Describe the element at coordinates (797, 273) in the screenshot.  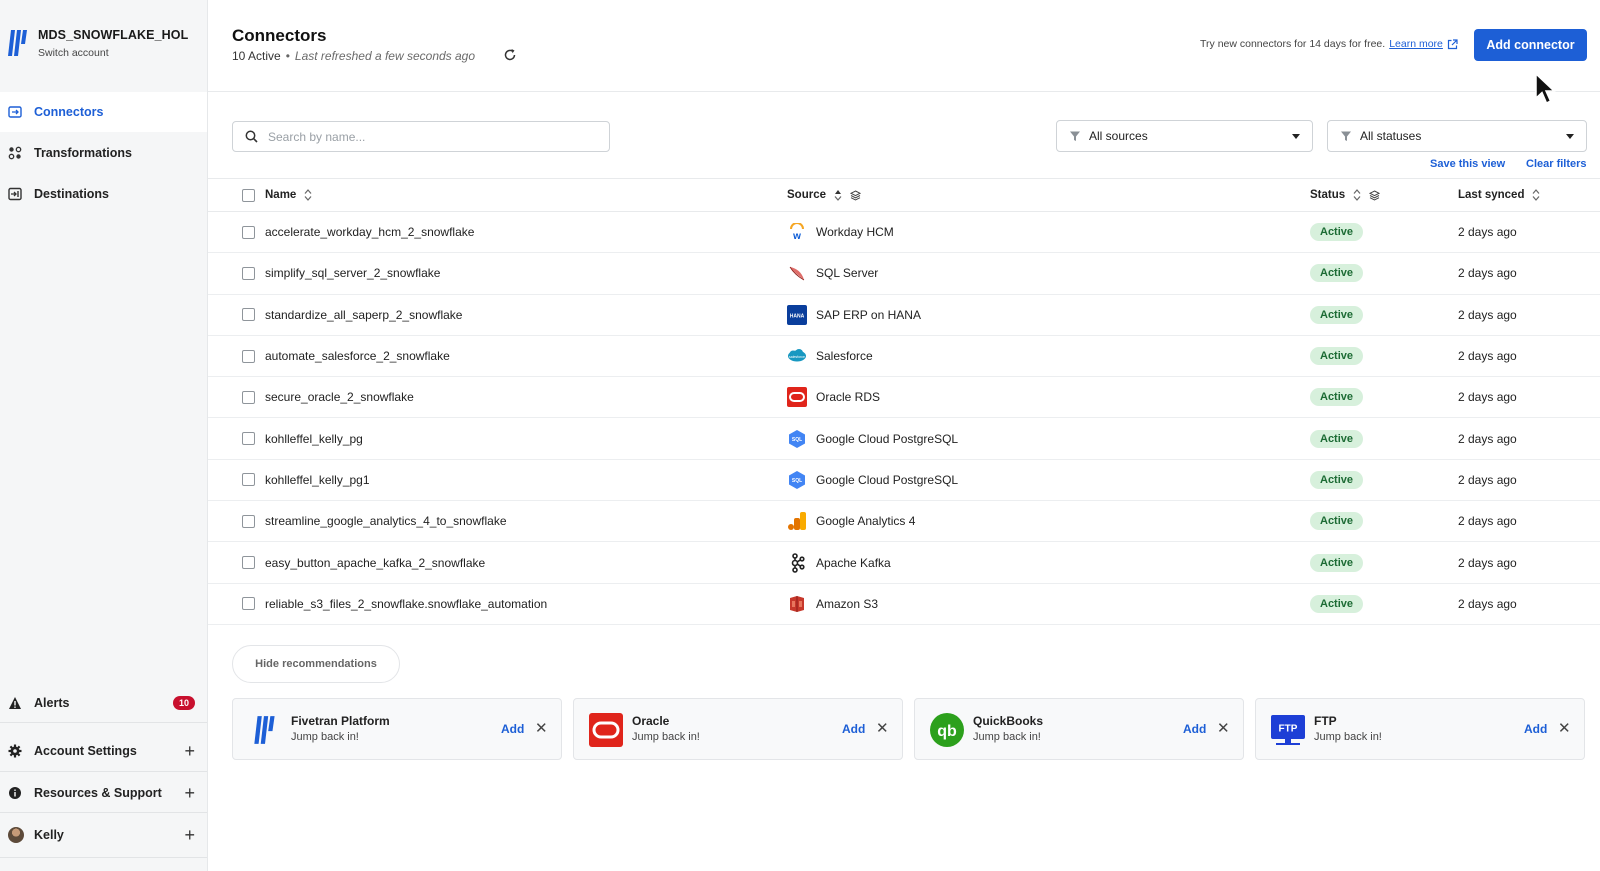
I see `sql-server-icon` at that location.